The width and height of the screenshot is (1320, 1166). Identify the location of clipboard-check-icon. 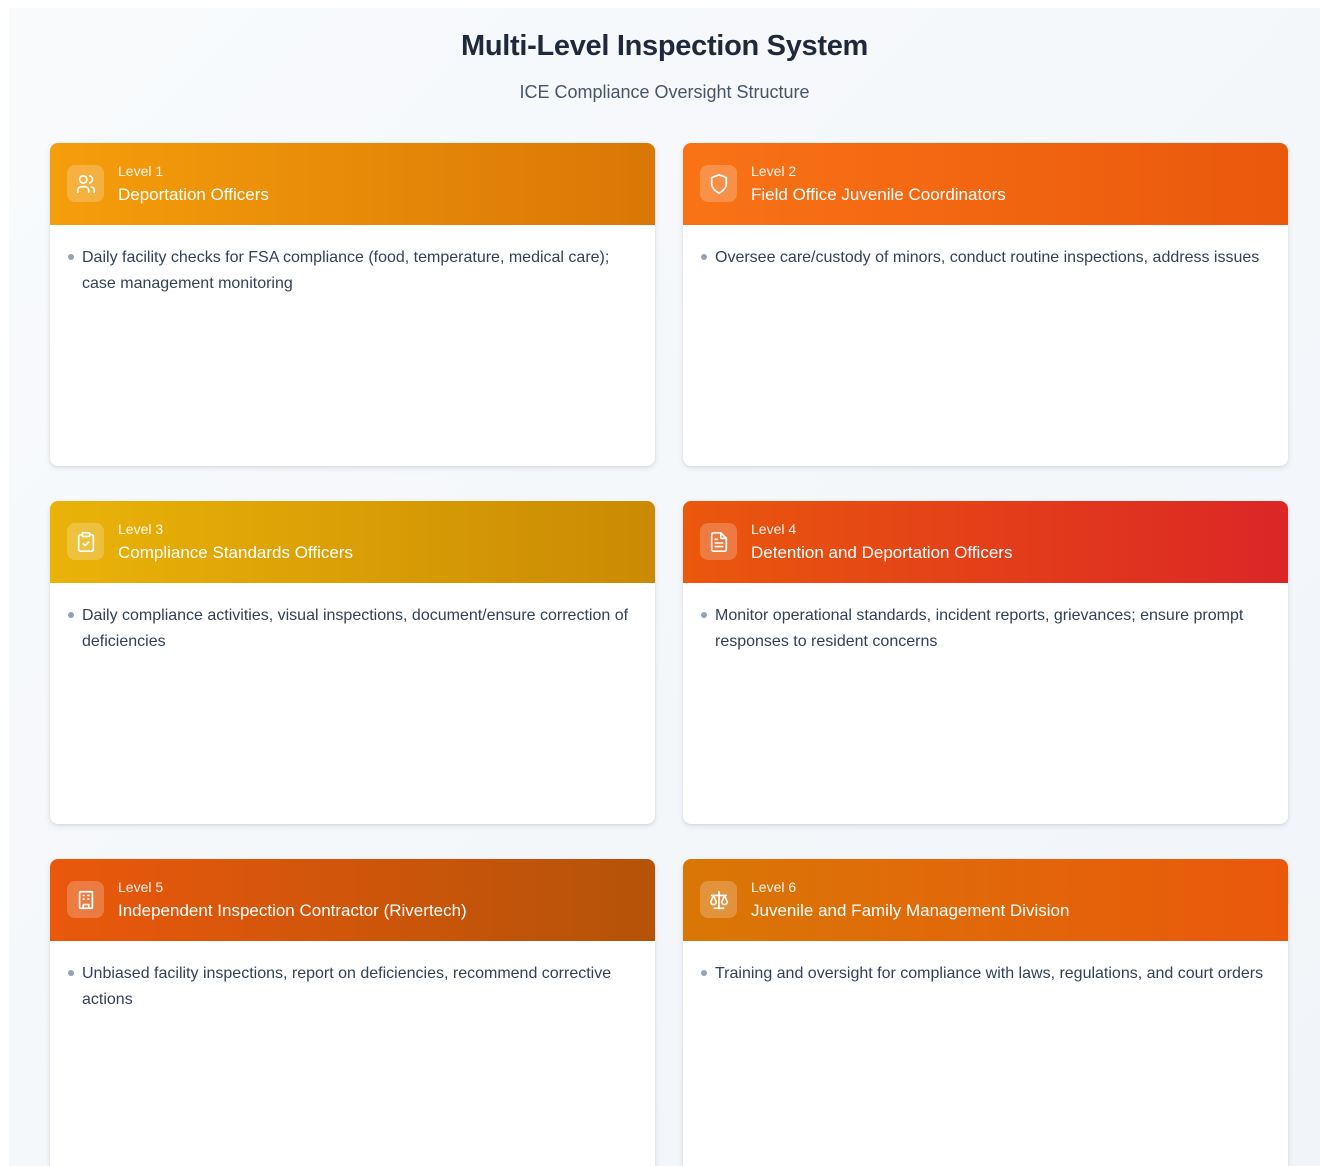
(85, 541).